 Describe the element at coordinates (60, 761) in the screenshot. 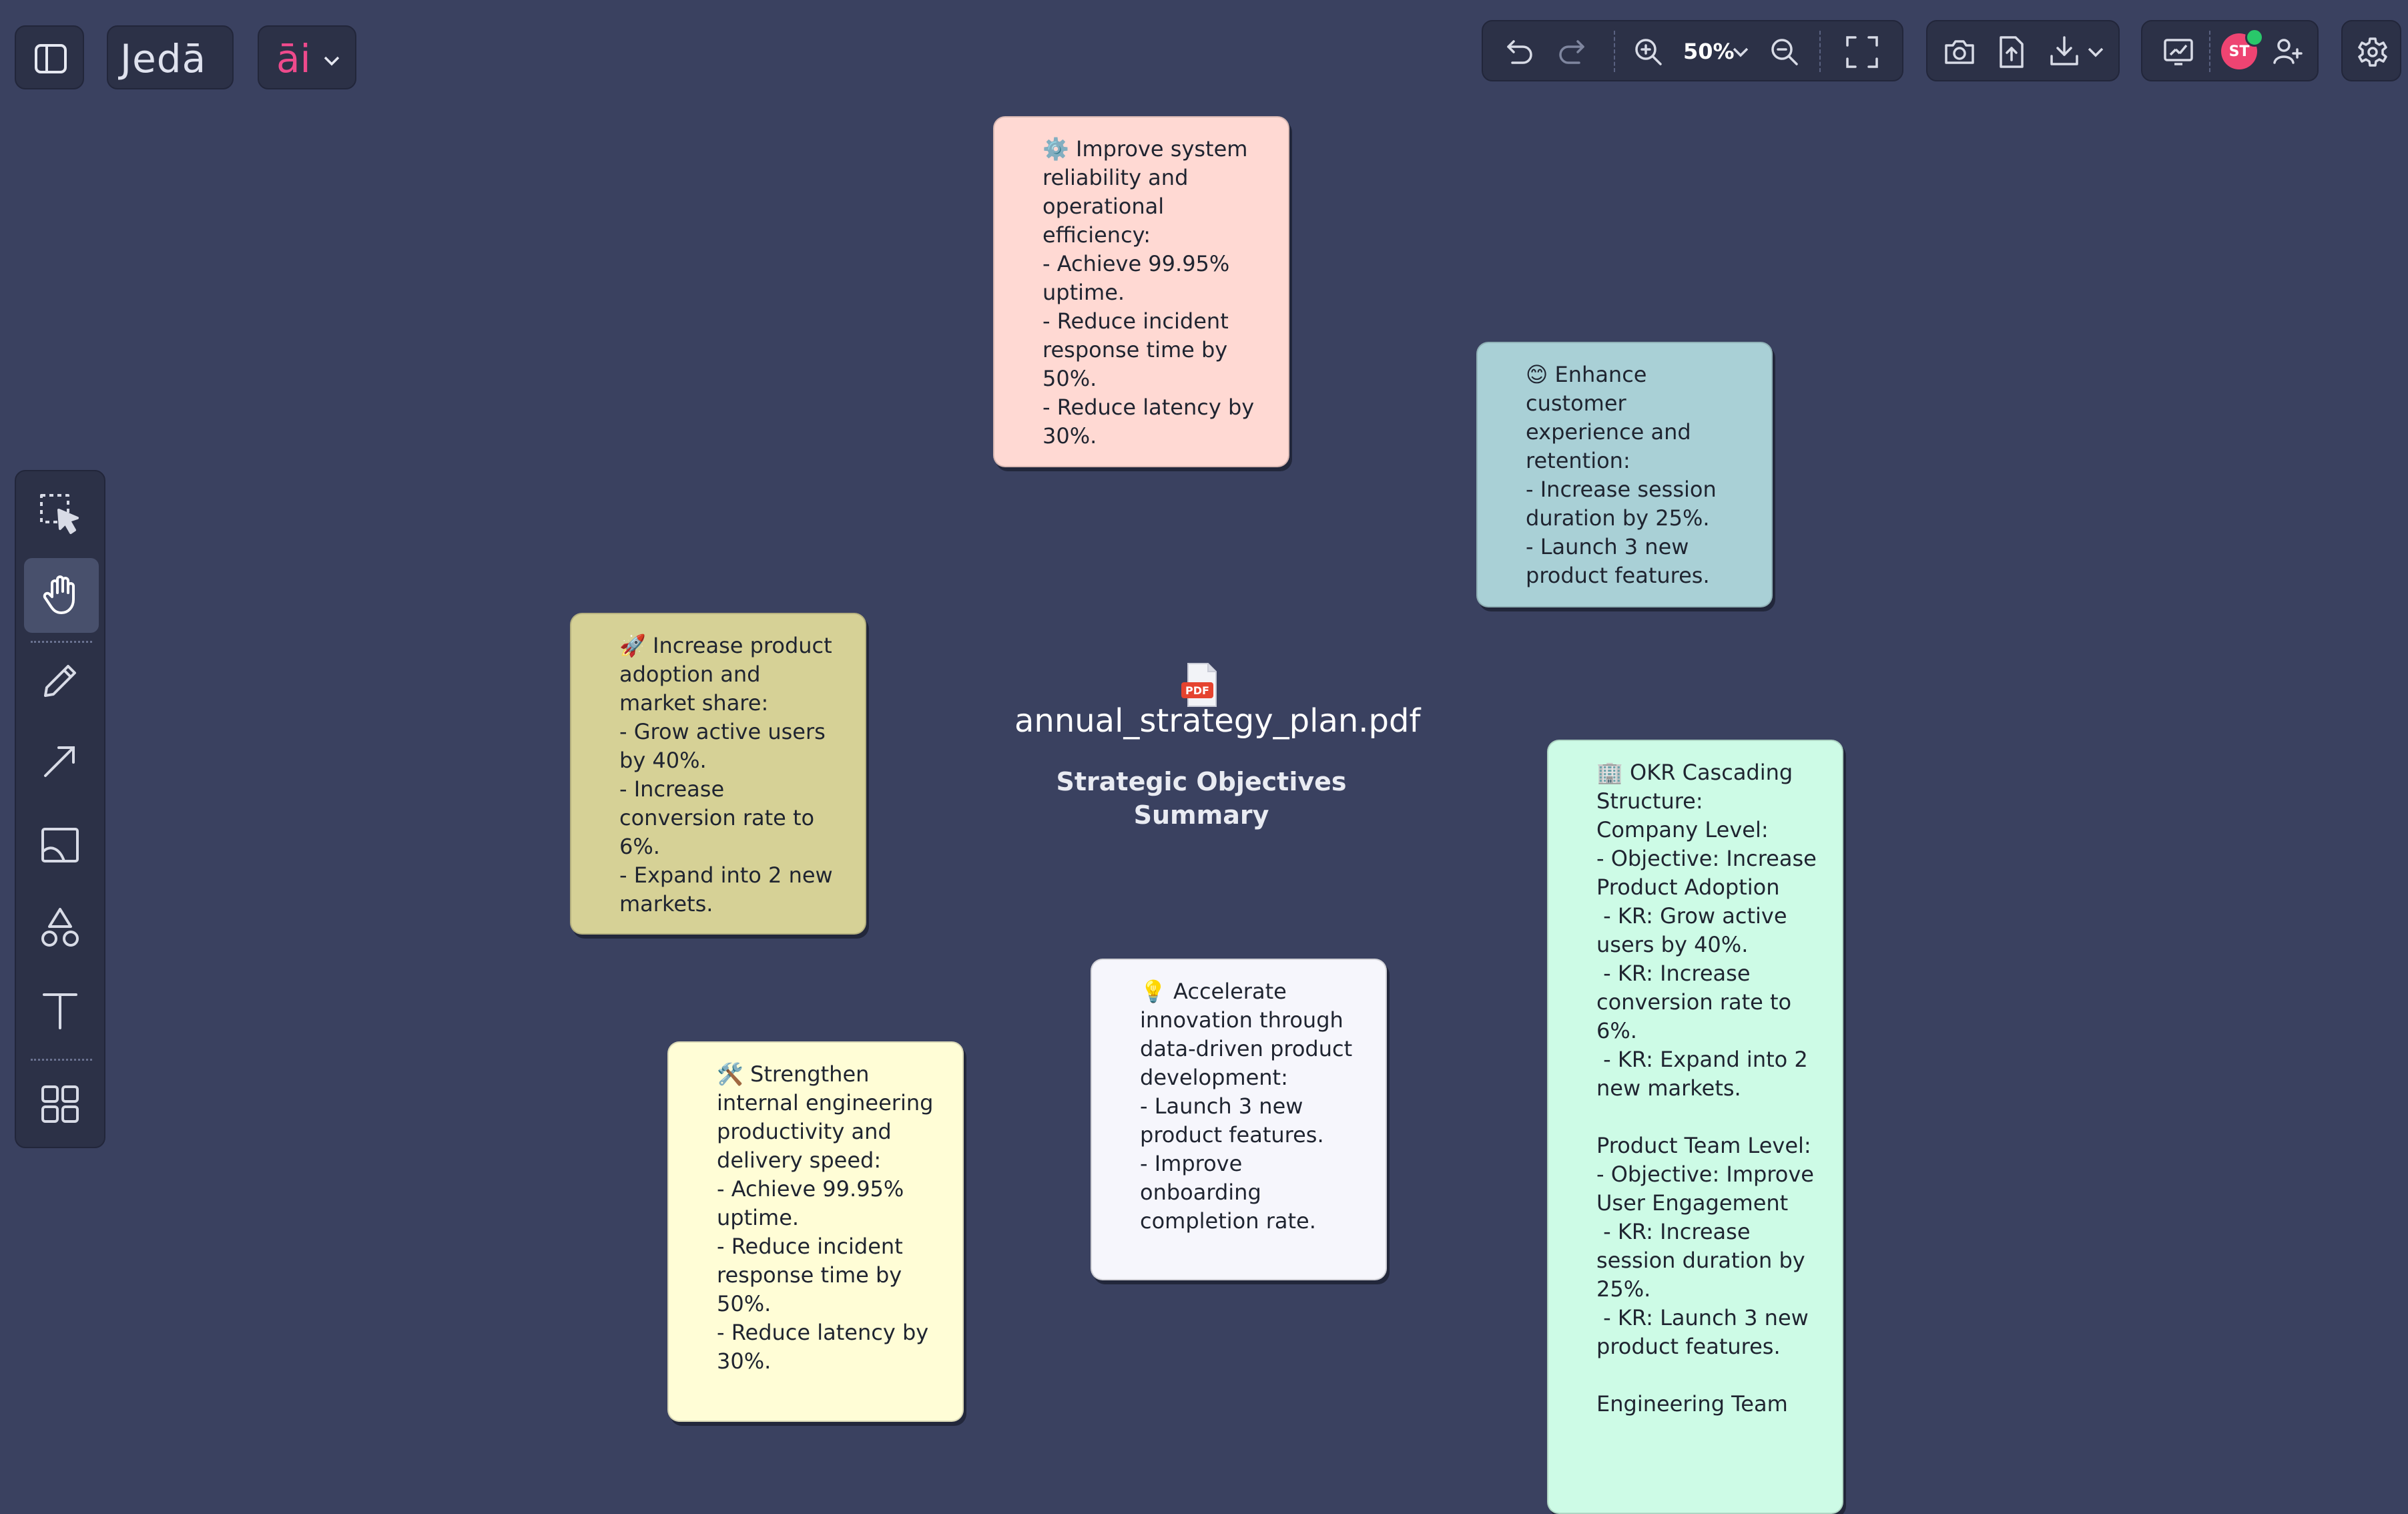

I see `arrow-icon` at that location.